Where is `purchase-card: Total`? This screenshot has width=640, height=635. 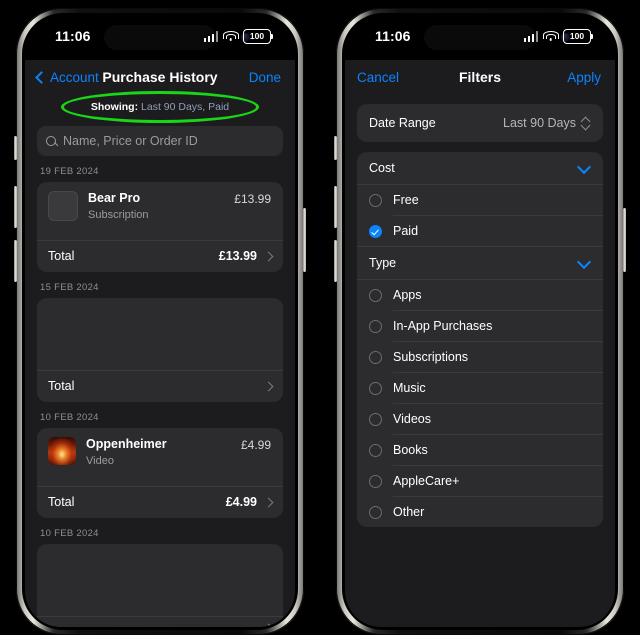 purchase-card: Total is located at coordinates (160, 350).